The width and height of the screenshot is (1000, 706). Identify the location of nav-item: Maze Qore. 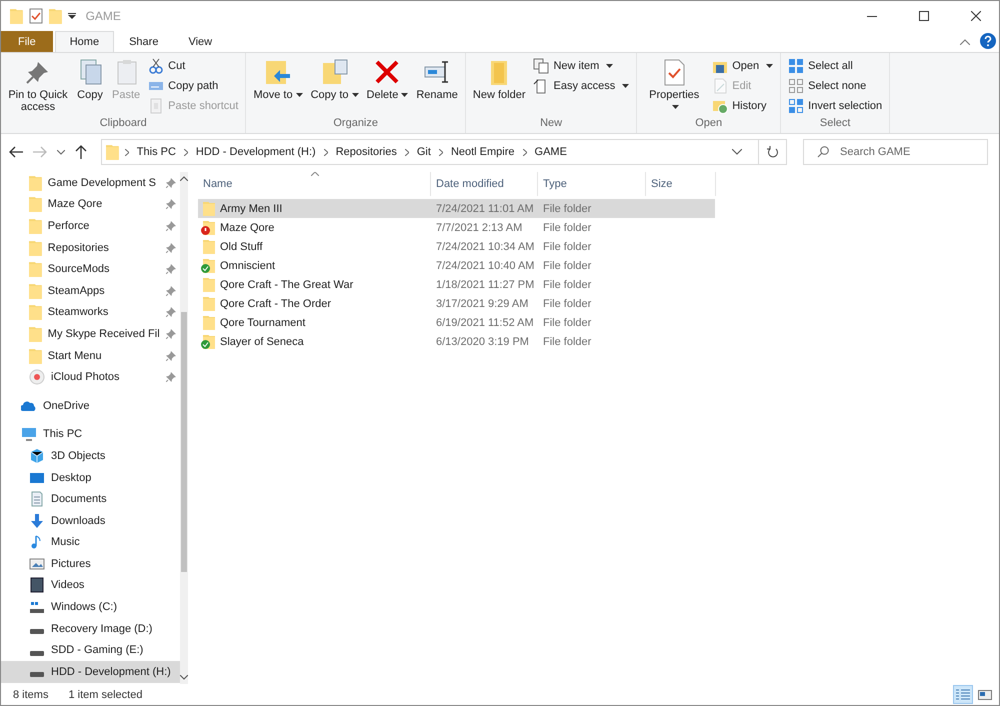
(90, 205).